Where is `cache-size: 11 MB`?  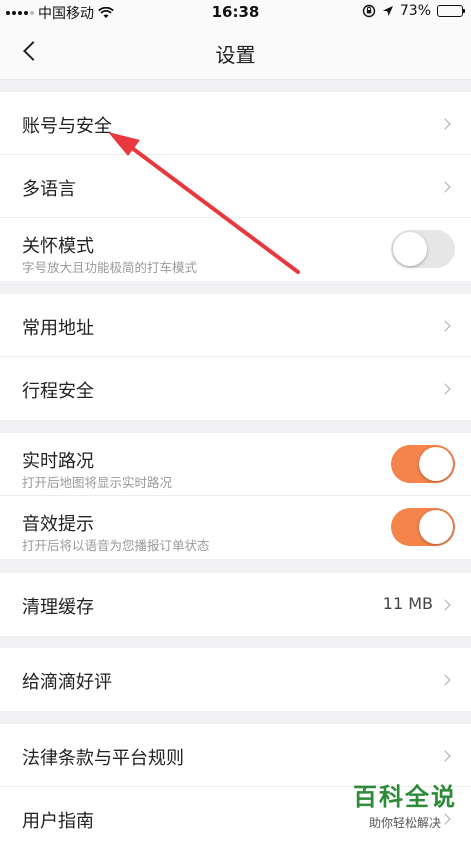 cache-size: 11 MB is located at coordinates (407, 603).